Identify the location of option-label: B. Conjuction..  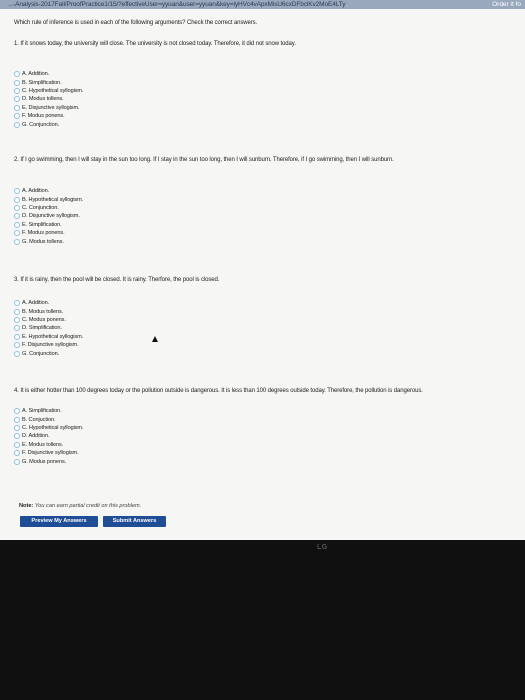
(39, 419).